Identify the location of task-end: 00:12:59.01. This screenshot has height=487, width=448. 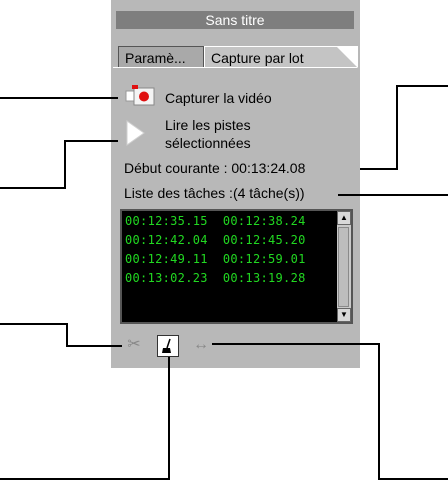
(264, 259).